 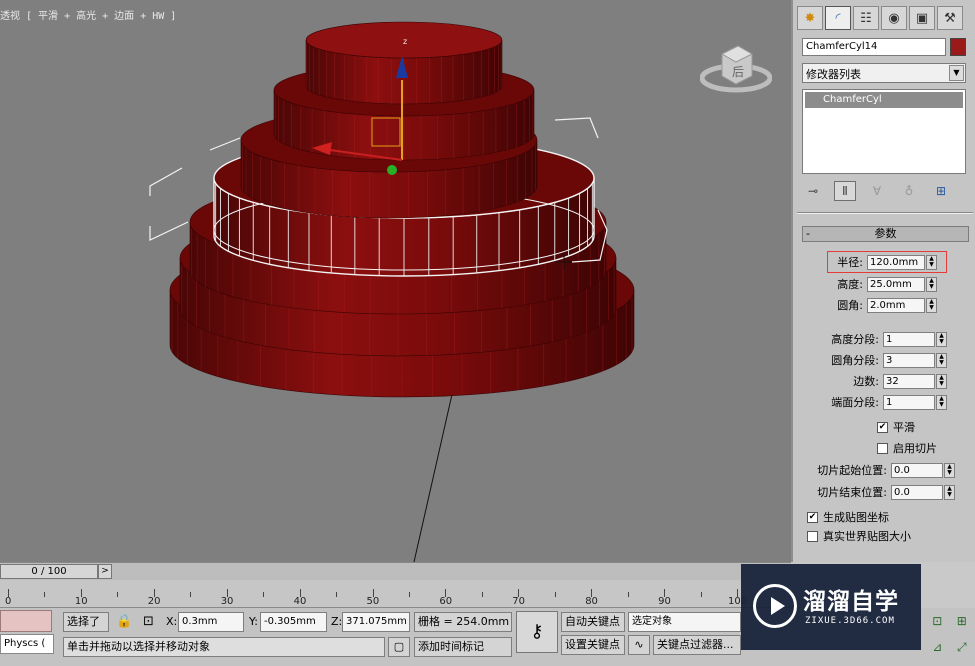 What do you see at coordinates (813, 191) in the screenshot?
I see `pin-stack-icon: ⊸` at bounding box center [813, 191].